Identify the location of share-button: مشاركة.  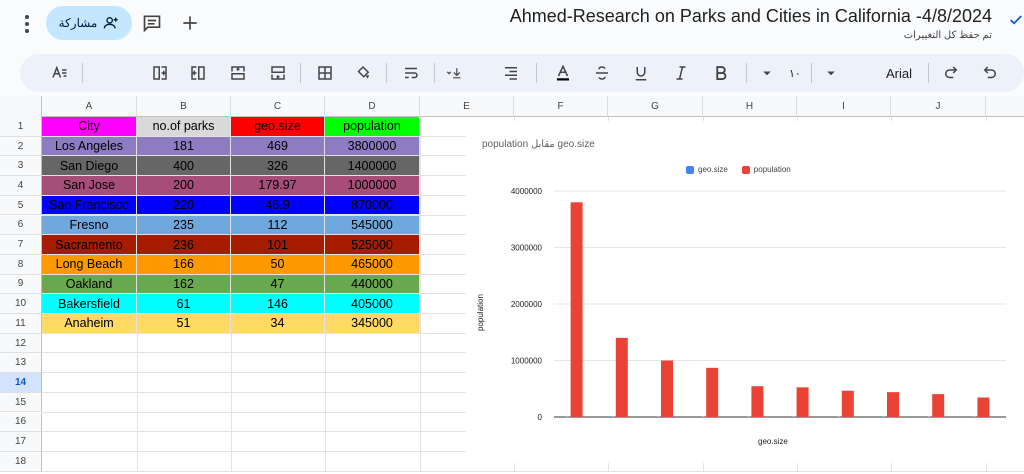
(89, 23).